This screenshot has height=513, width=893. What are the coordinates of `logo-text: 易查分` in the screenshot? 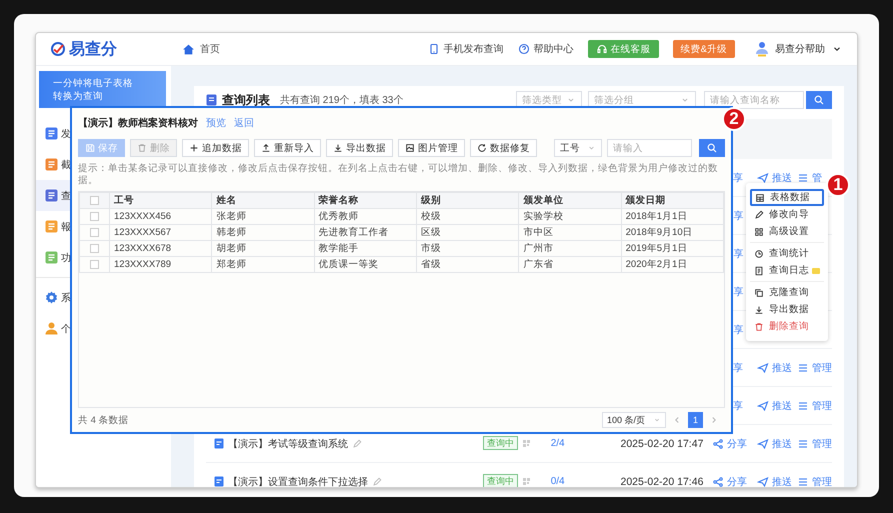 It's located at (93, 50).